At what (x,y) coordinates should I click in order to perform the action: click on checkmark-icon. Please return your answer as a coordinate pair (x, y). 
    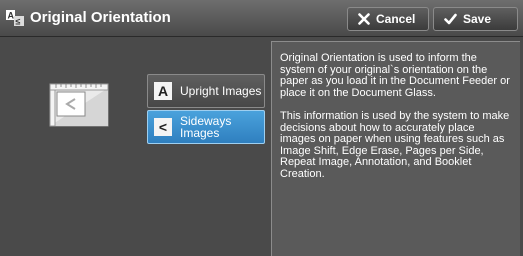
    Looking at the image, I should click on (450, 19).